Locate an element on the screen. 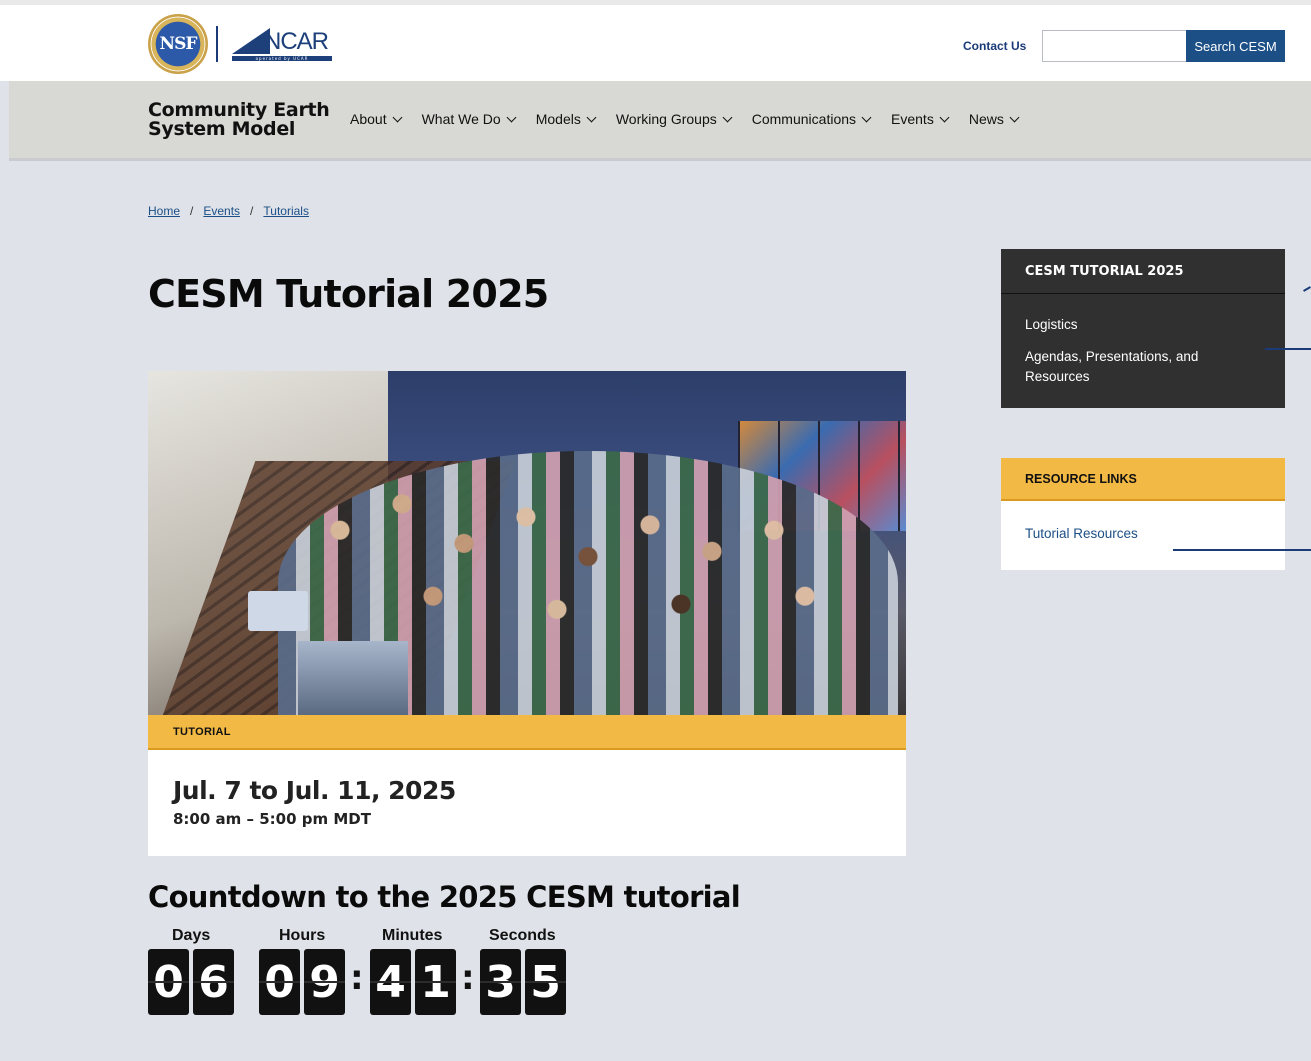  nav-item-about: About is located at coordinates (376, 119).